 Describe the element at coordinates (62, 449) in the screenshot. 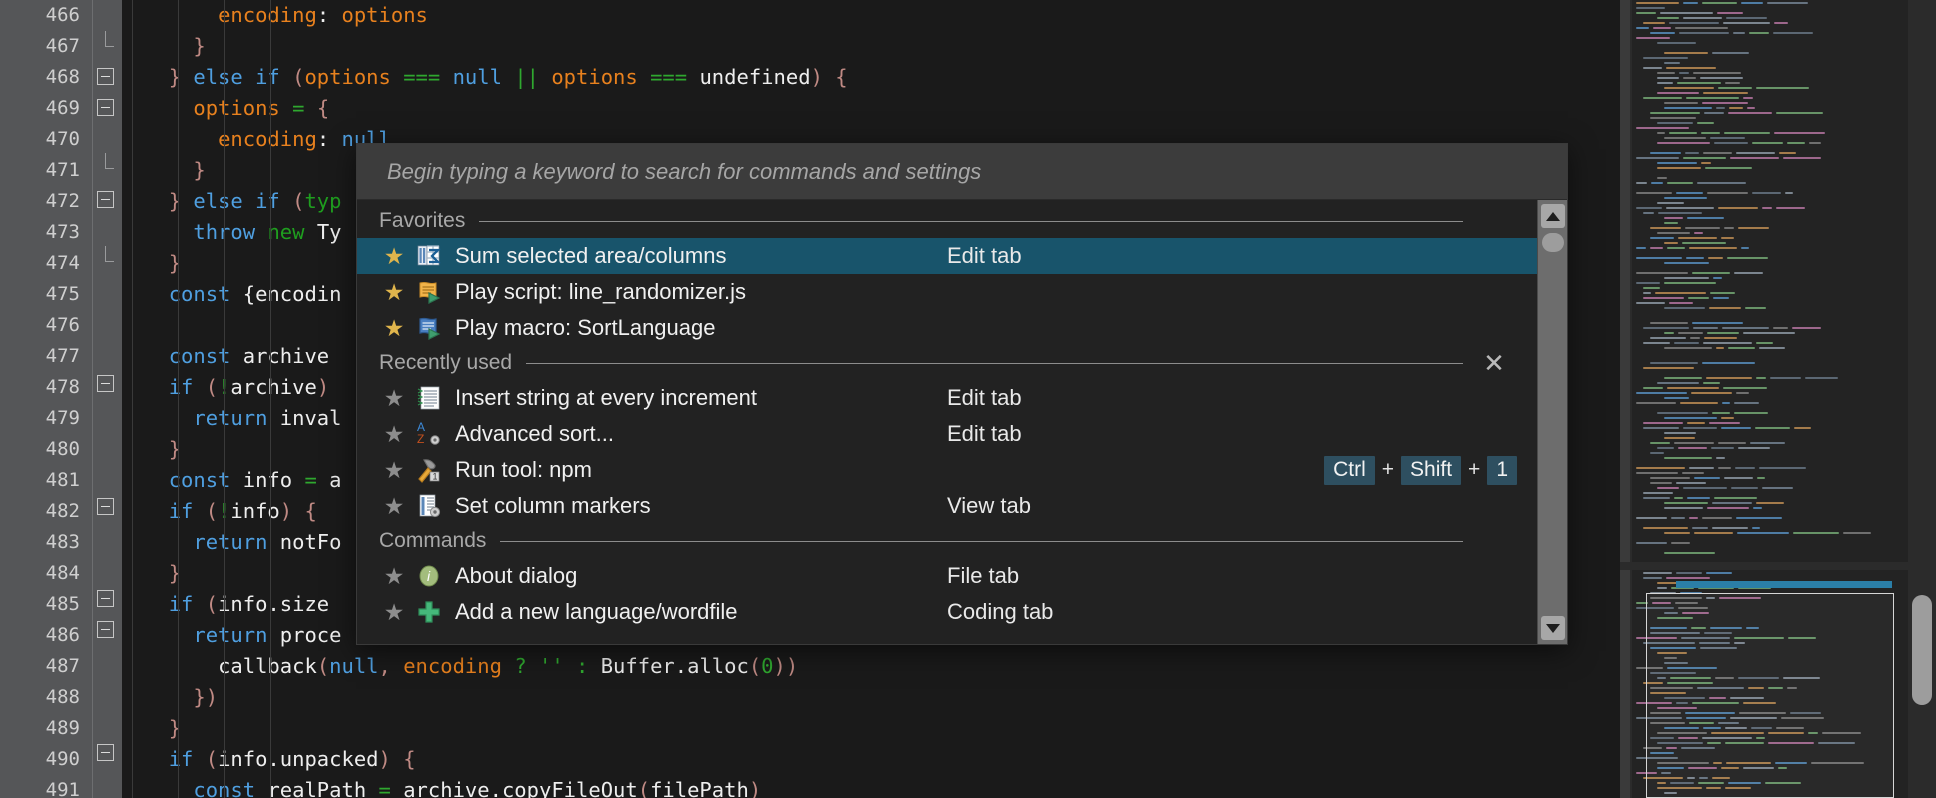

I see `line-number: 480` at that location.